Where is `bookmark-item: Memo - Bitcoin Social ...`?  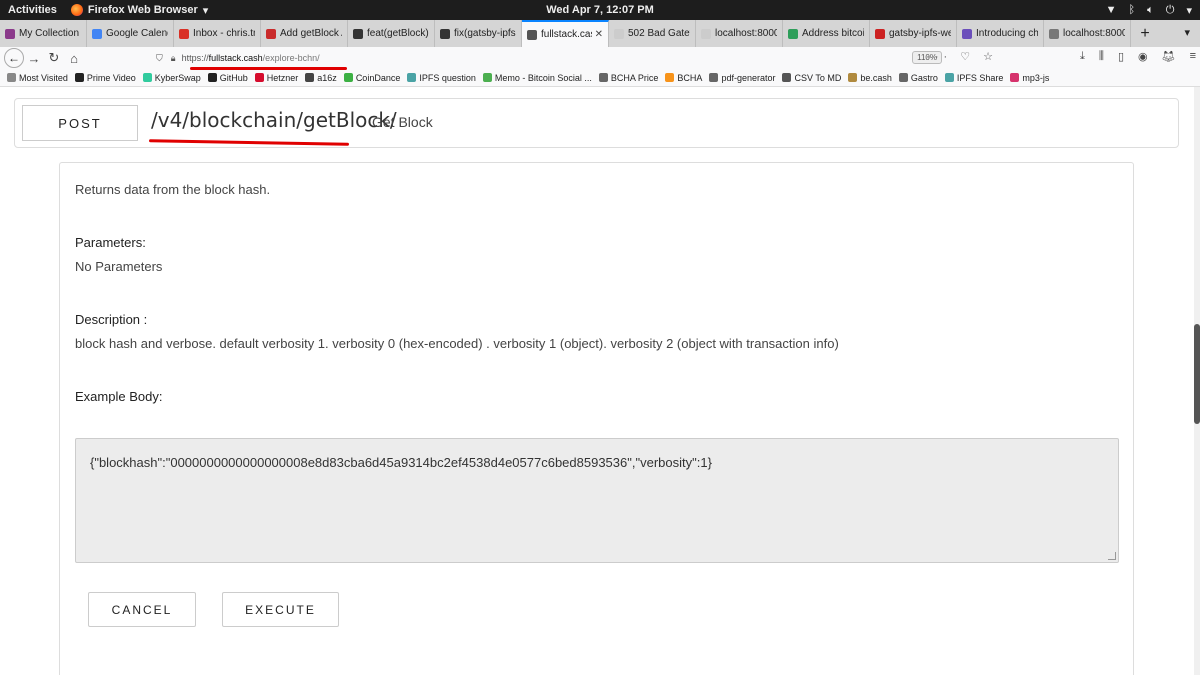
bookmark-item: Memo - Bitcoin Social ... is located at coordinates (537, 78).